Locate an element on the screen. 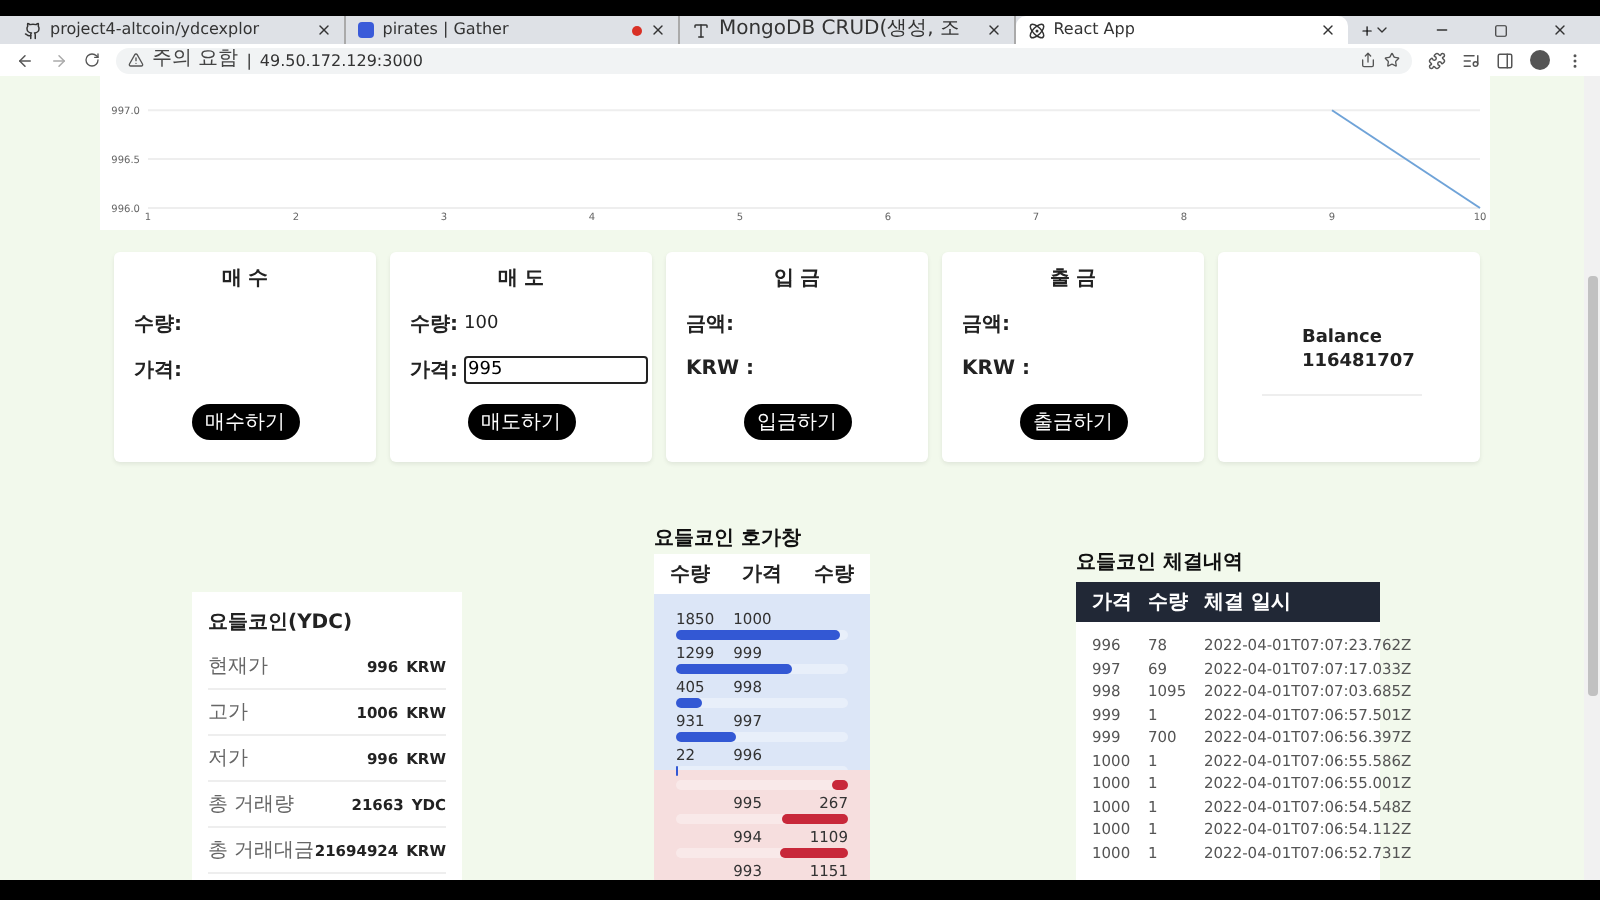 The width and height of the screenshot is (1600, 900). stat-label: 총 거래량 is located at coordinates (252, 805).